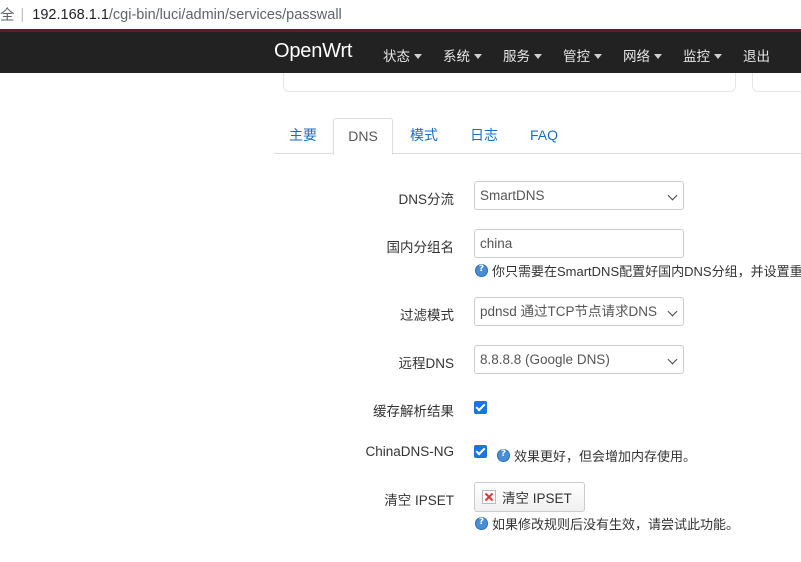  I want to click on menu-network-label: 网络, so click(636, 56).